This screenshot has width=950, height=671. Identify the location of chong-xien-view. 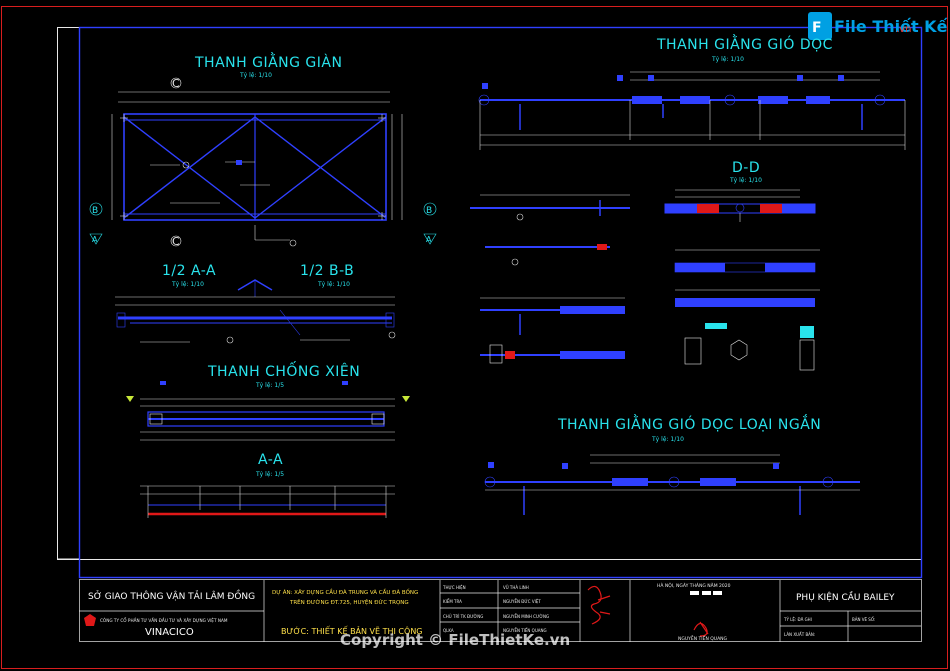
(268, 411).